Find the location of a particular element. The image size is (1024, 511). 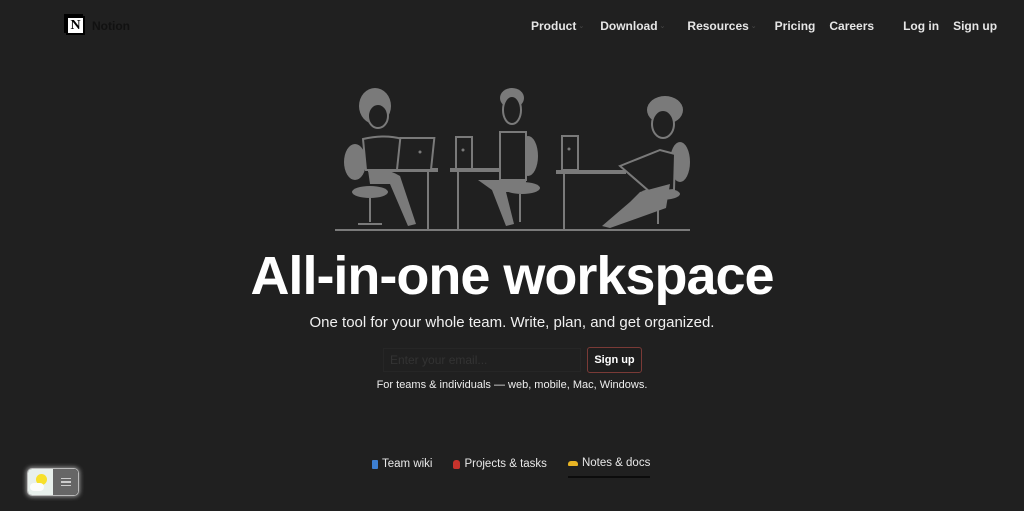

signup-link: Sign up is located at coordinates (975, 26).